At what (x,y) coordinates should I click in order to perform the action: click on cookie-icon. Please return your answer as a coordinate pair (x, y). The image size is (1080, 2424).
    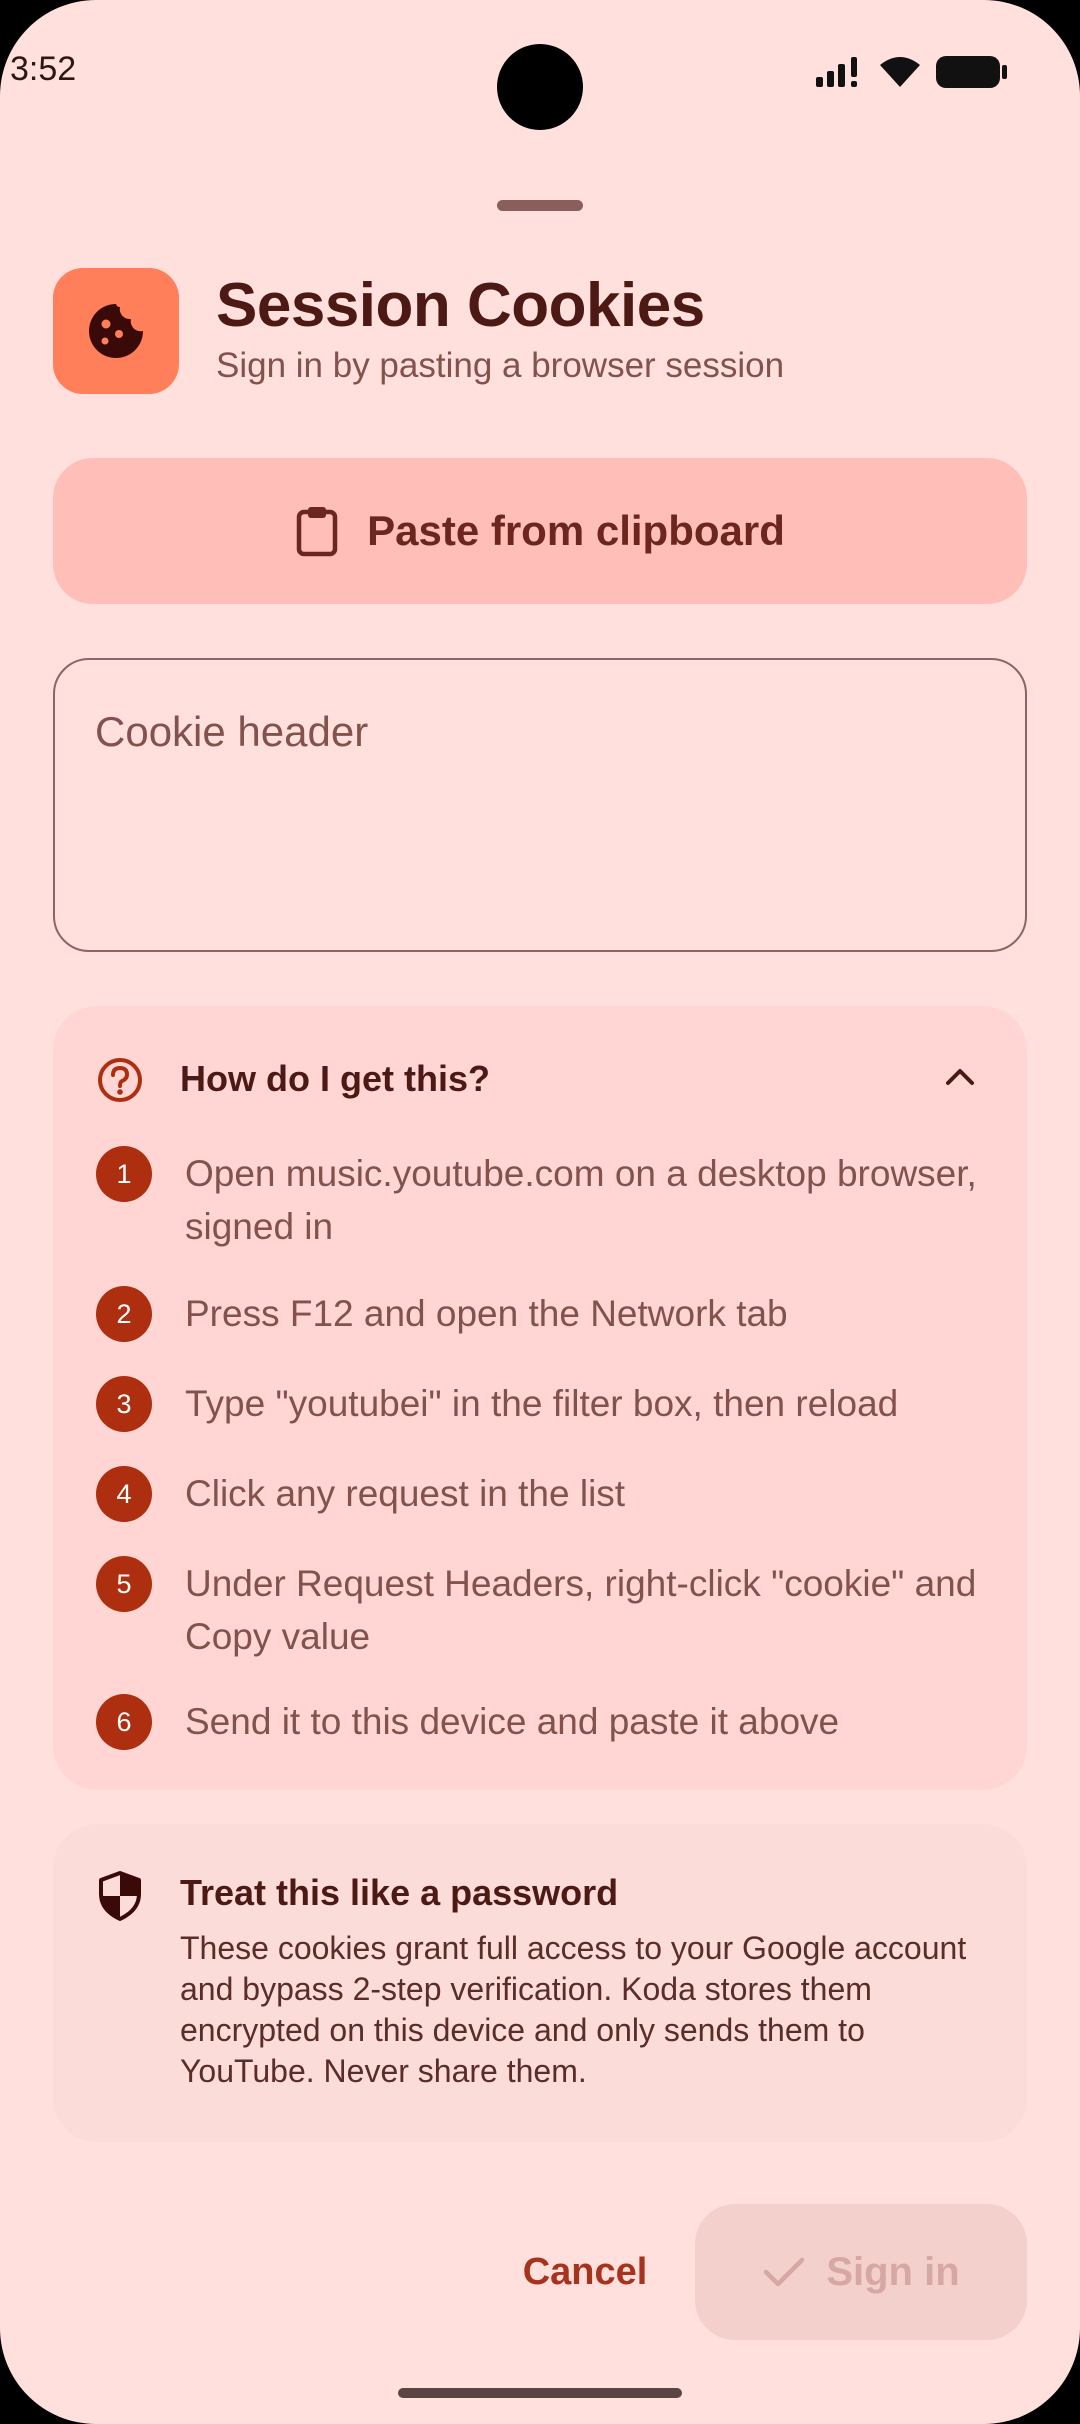
    Looking at the image, I should click on (116, 331).